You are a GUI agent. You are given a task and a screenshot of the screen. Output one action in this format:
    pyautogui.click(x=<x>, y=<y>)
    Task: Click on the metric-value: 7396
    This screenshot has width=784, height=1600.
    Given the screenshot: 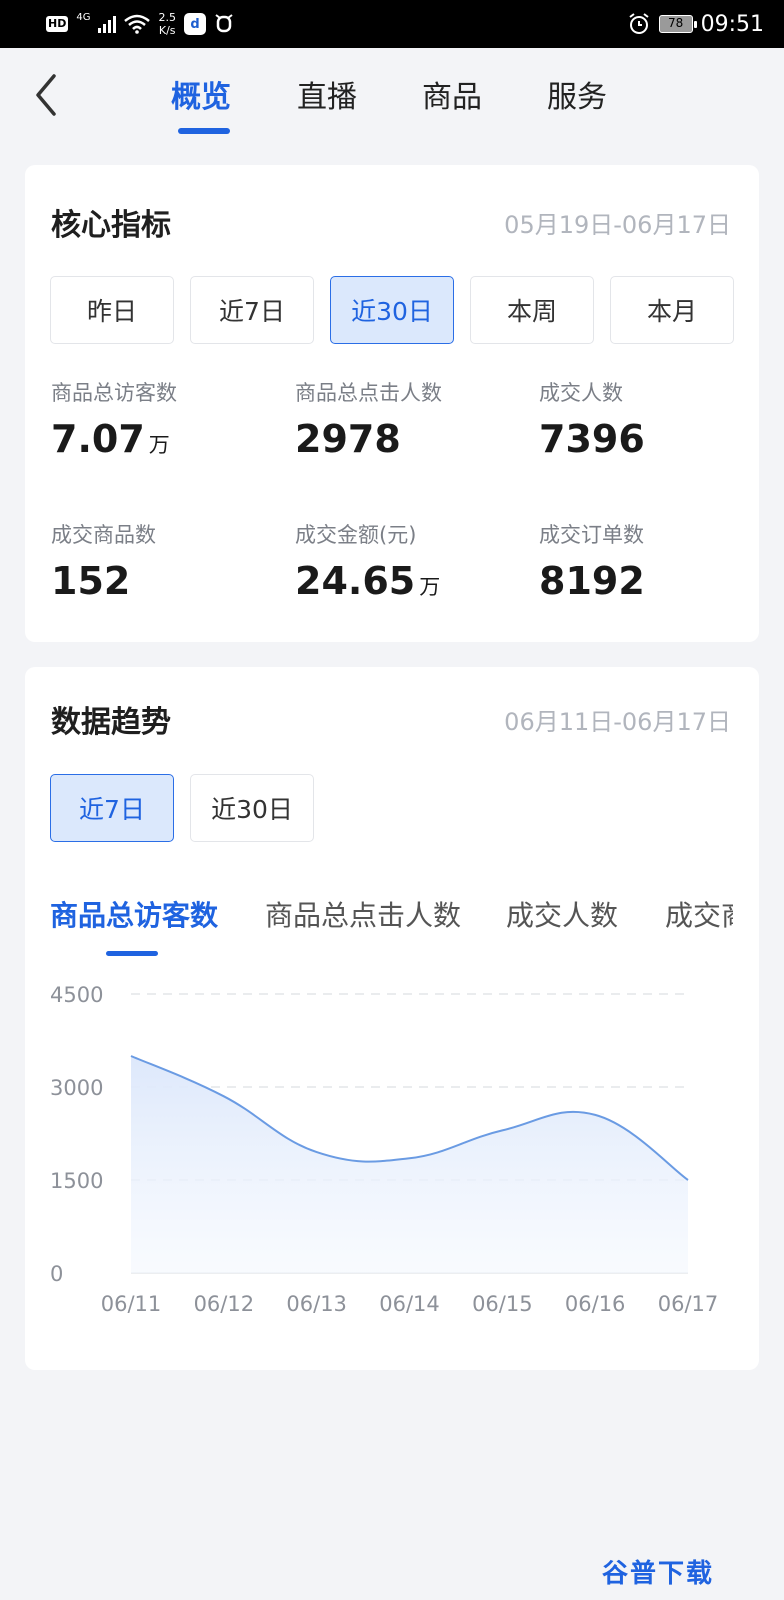 What is the action you would take?
    pyautogui.click(x=654, y=439)
    